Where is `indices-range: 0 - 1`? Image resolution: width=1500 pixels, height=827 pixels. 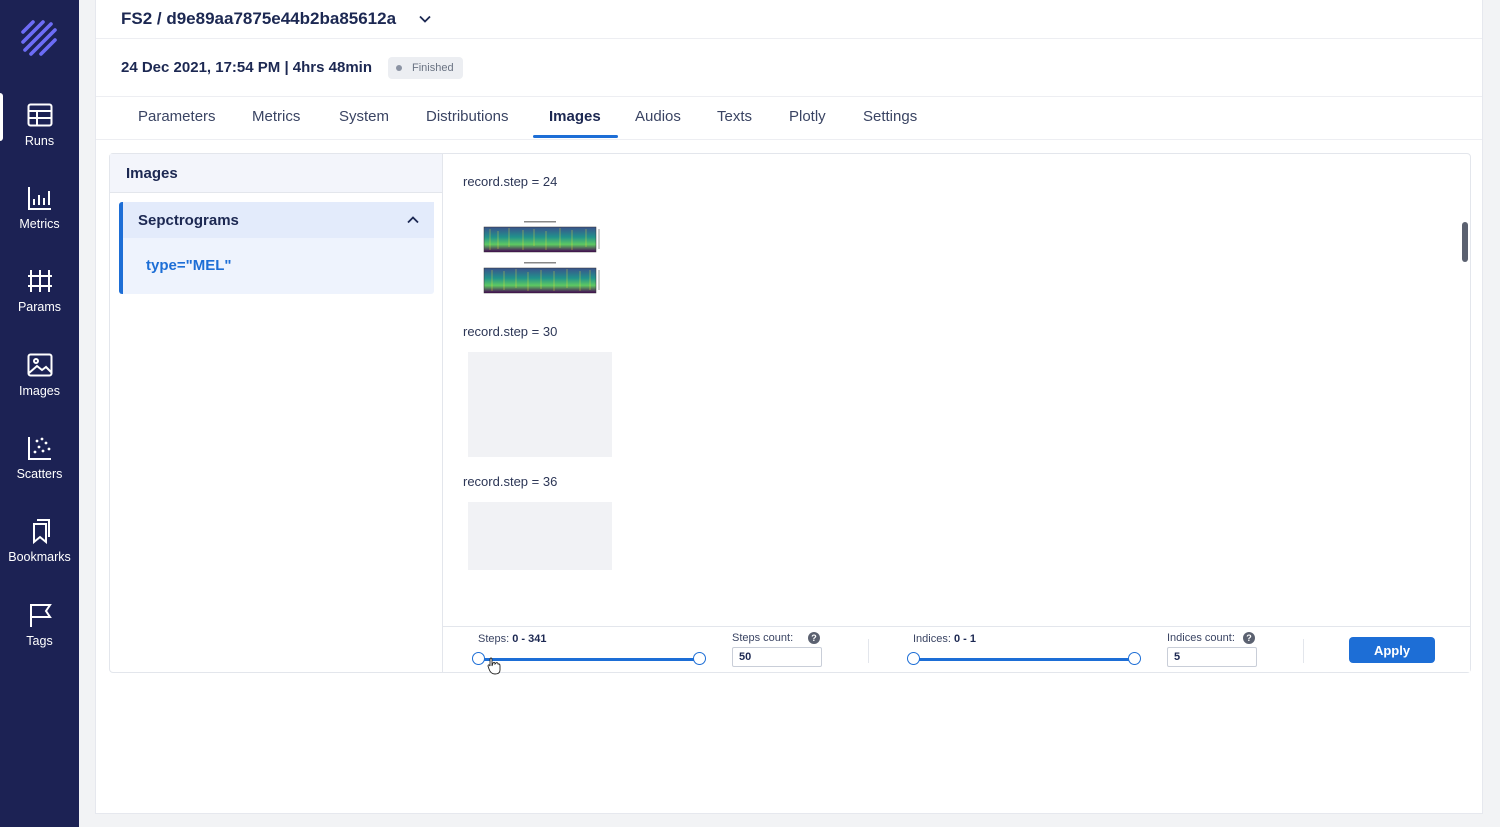
indices-range: 0 - 1 is located at coordinates (964, 639).